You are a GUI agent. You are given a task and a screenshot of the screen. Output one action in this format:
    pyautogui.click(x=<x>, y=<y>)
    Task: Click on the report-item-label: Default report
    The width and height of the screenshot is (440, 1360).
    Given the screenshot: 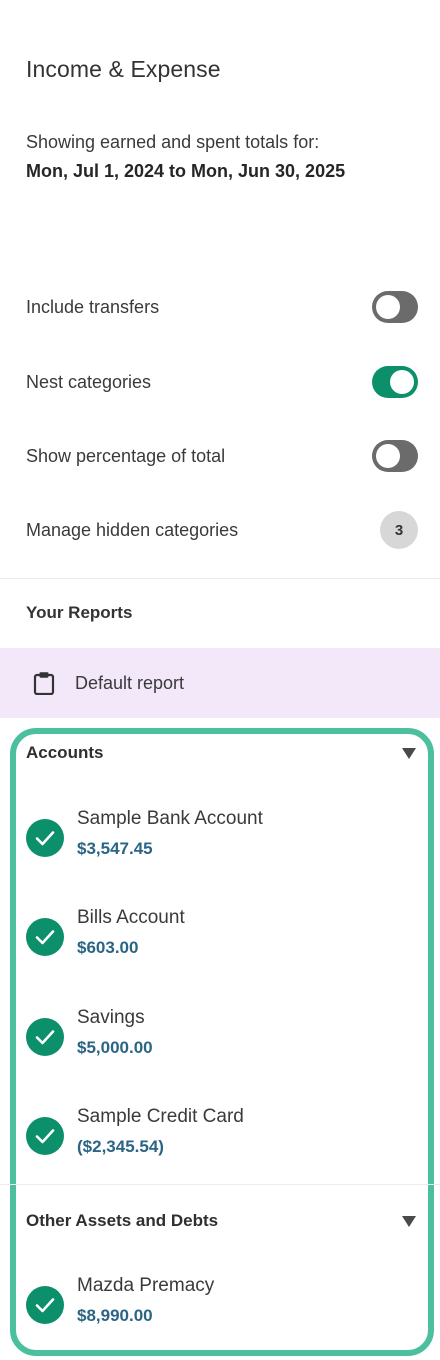 What is the action you would take?
    pyautogui.click(x=130, y=682)
    